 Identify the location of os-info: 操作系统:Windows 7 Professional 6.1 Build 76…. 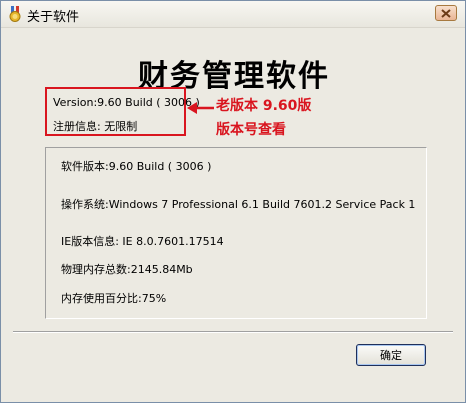
(238, 204).